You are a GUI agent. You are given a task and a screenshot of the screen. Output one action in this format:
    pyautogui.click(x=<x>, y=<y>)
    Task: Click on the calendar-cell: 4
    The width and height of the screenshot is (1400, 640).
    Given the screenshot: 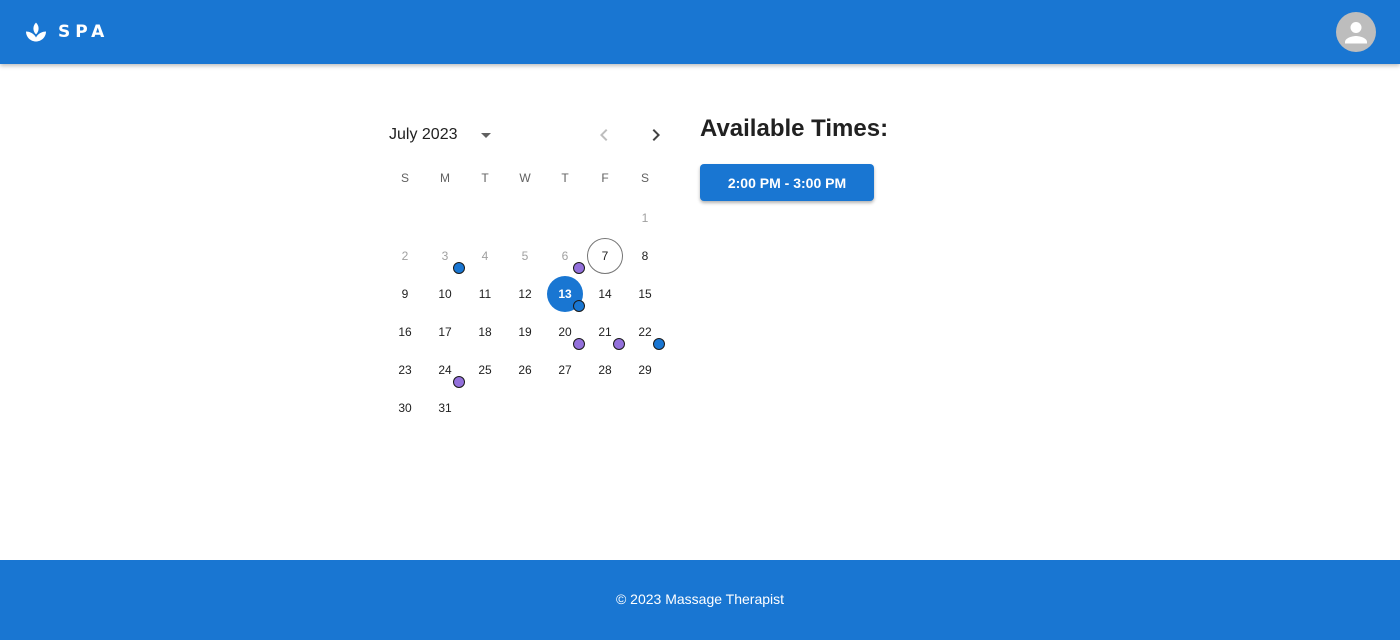 What is the action you would take?
    pyautogui.click(x=485, y=256)
    